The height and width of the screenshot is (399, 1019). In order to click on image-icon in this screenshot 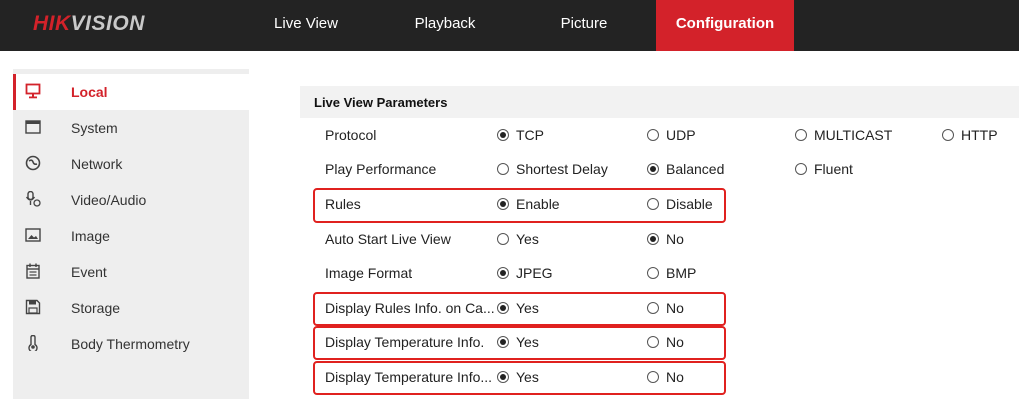, I will do `click(33, 235)`.